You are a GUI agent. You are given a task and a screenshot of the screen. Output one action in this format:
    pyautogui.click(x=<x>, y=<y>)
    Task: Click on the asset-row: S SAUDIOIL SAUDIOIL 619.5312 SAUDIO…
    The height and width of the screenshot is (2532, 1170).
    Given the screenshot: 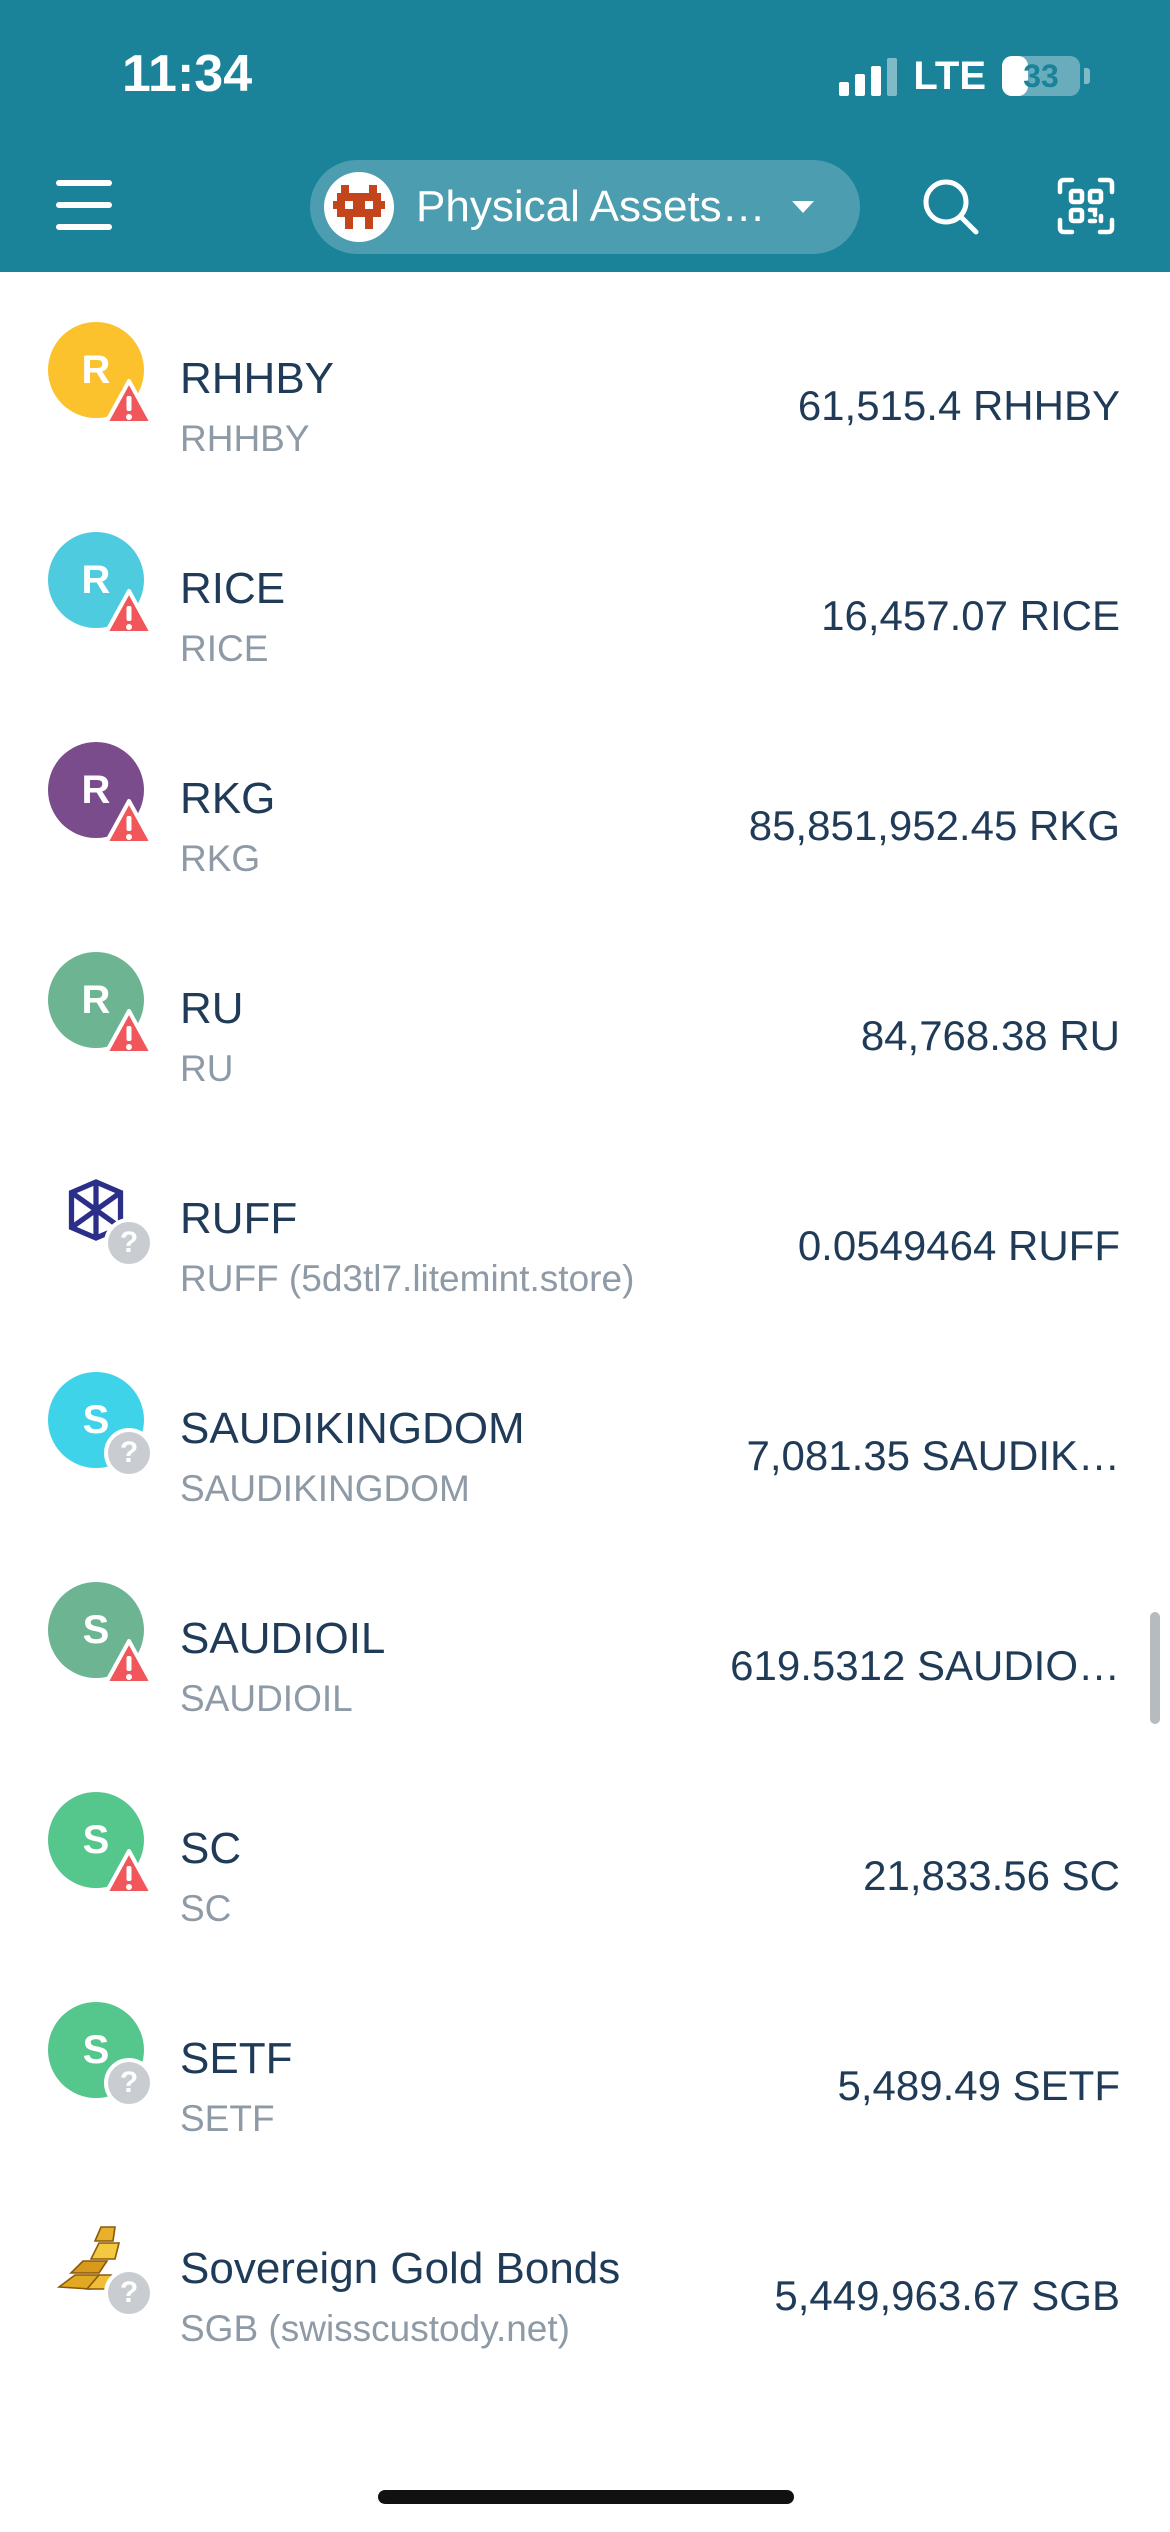 What is the action you would take?
    pyautogui.click(x=585, y=1637)
    